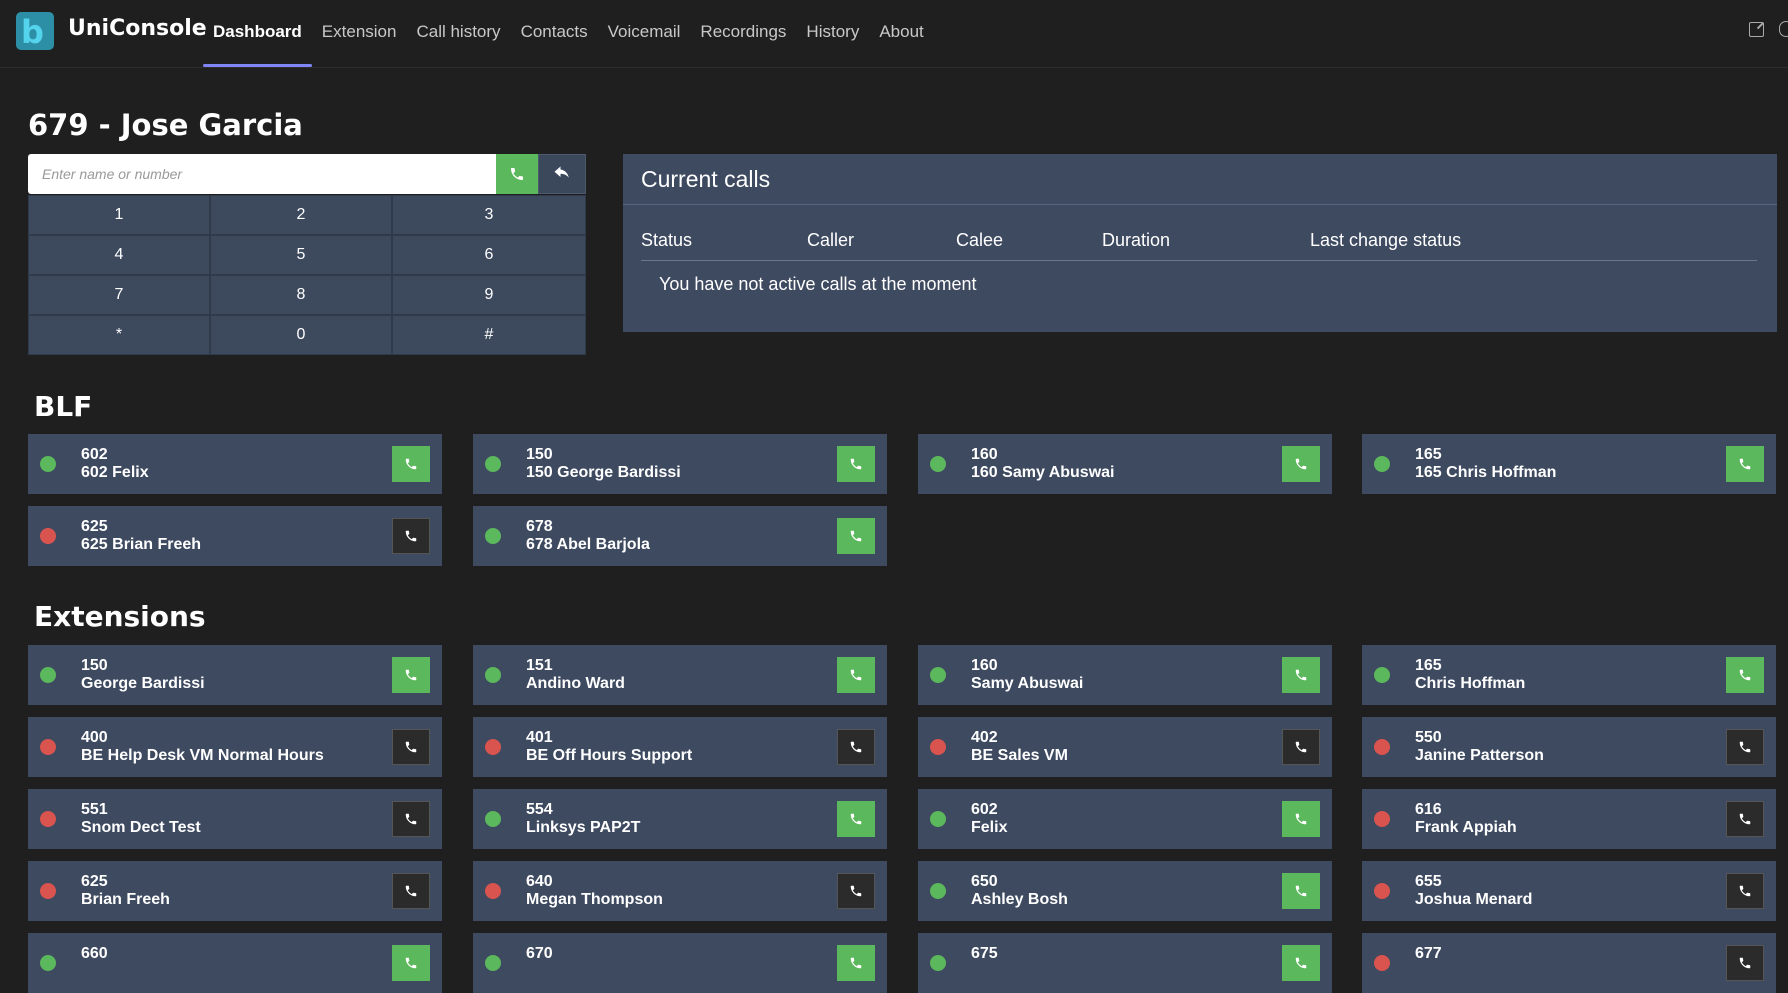 The height and width of the screenshot is (993, 1788). What do you see at coordinates (257, 33) in the screenshot?
I see `nav-tab-dashboard: Dashboard` at bounding box center [257, 33].